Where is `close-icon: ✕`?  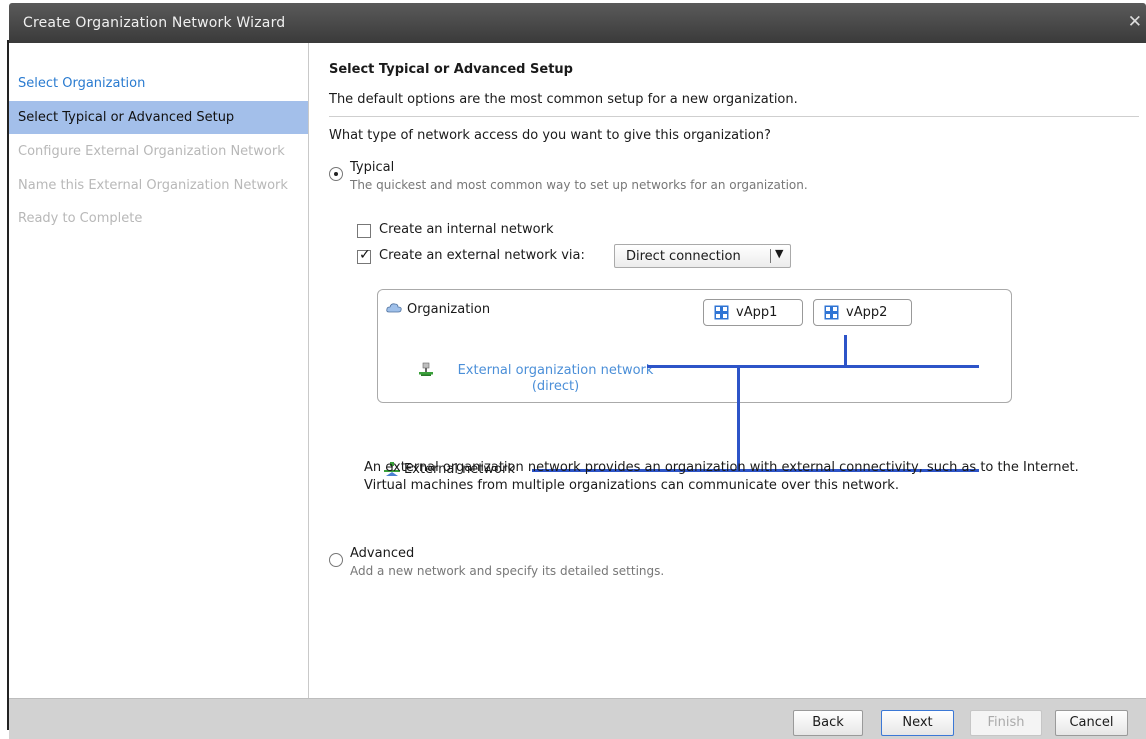
close-icon: ✕ is located at coordinates (1135, 22).